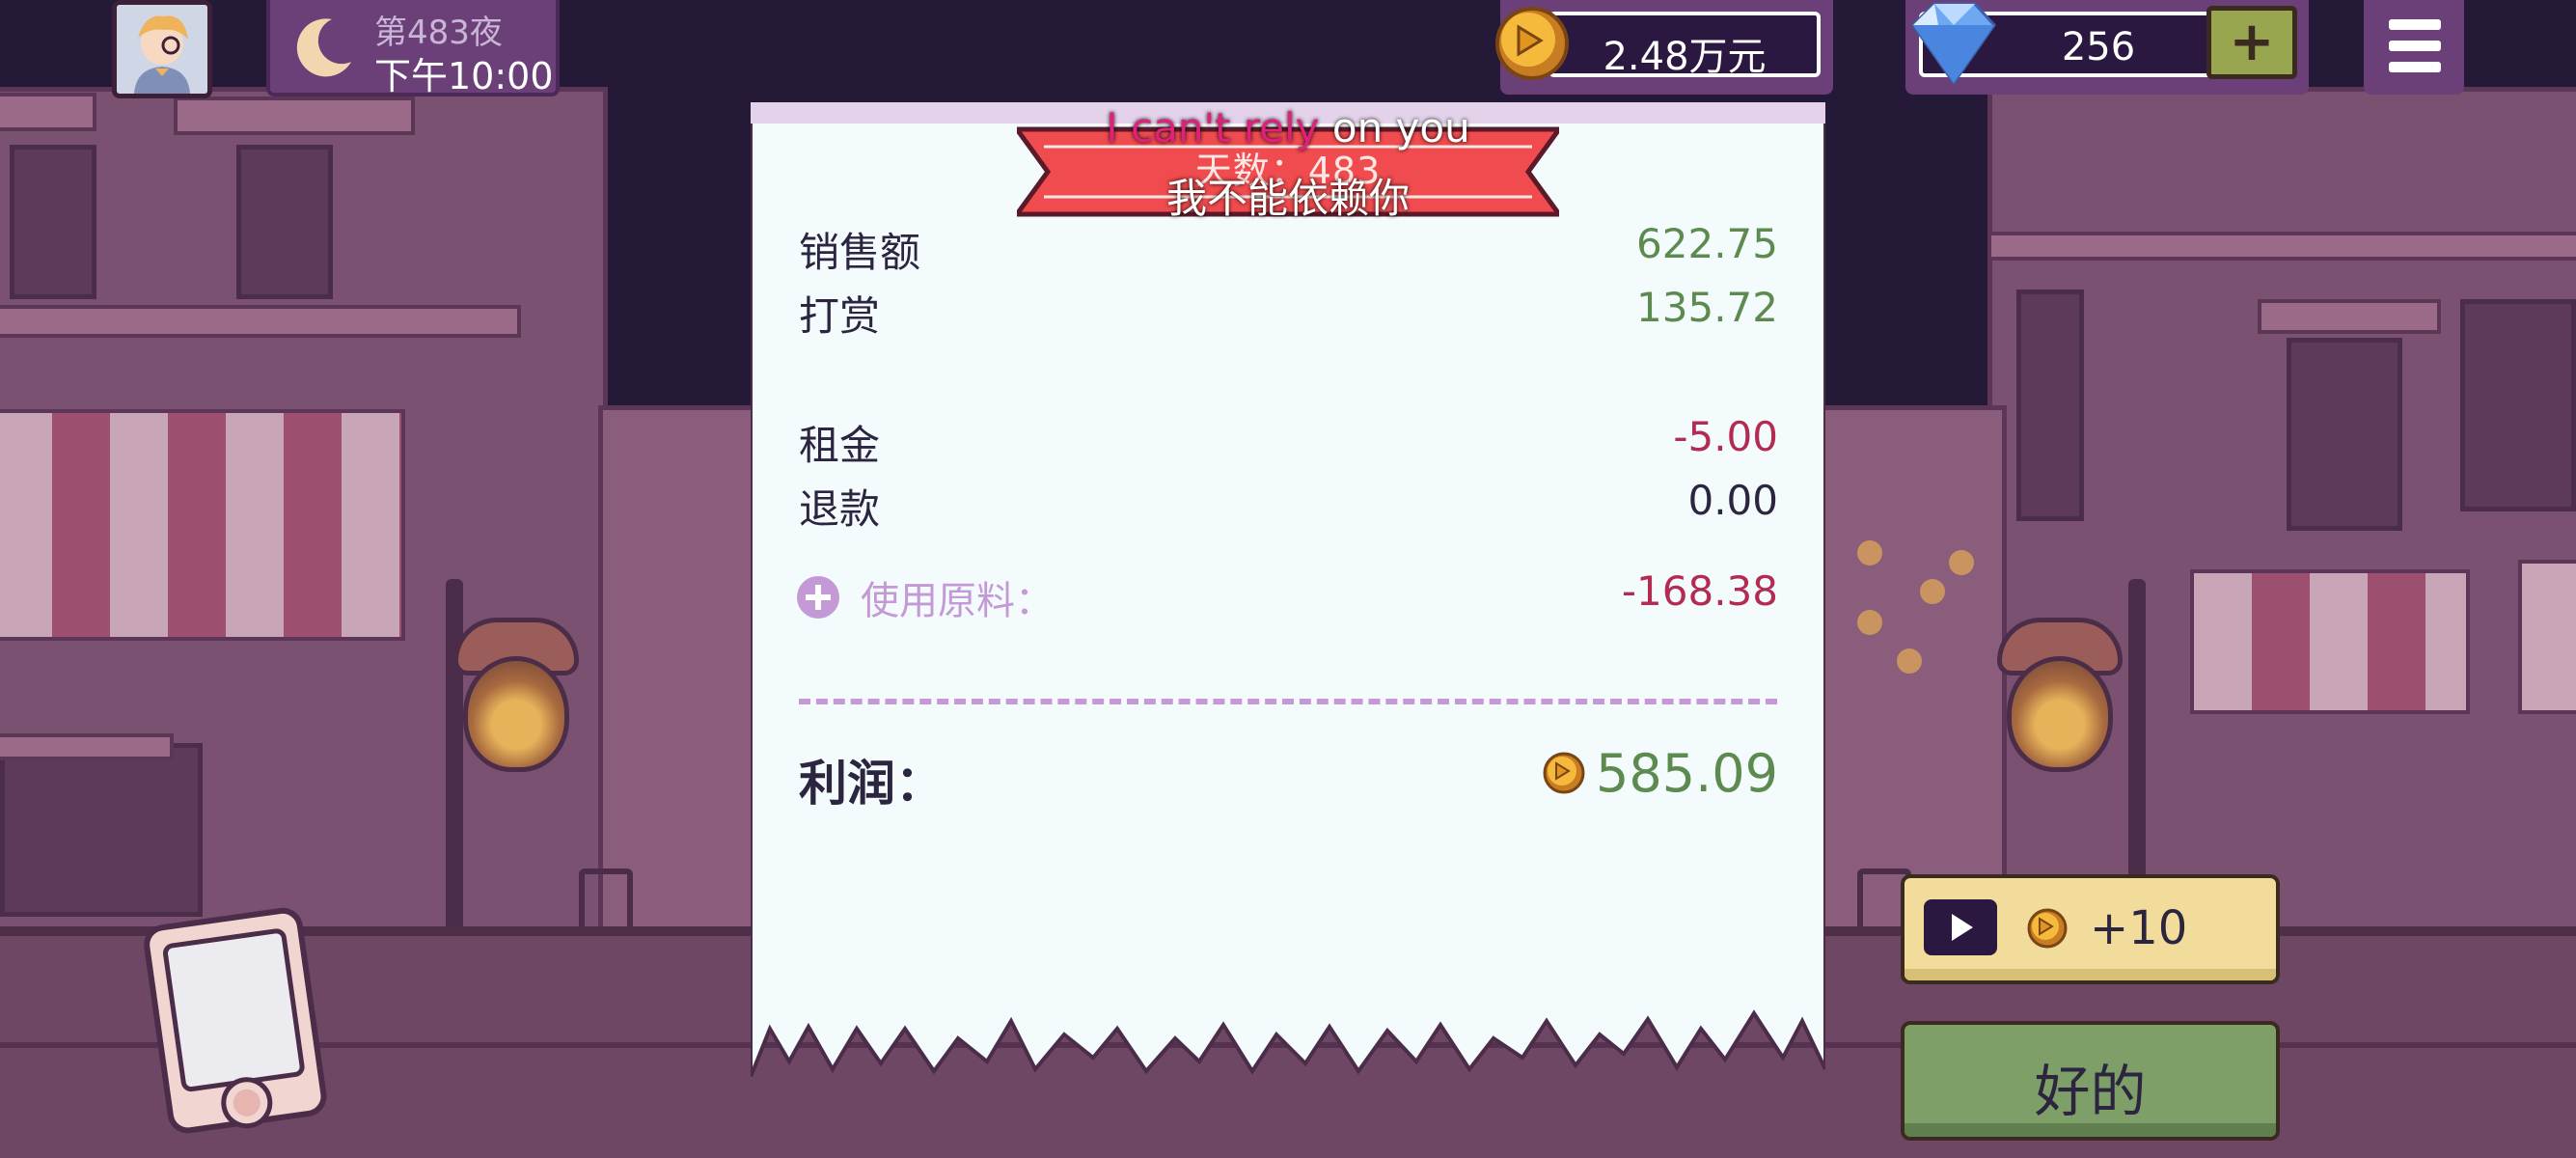 This screenshot has width=2576, height=1158. I want to click on ingredients-label: 使用原料：, so click(958, 601).